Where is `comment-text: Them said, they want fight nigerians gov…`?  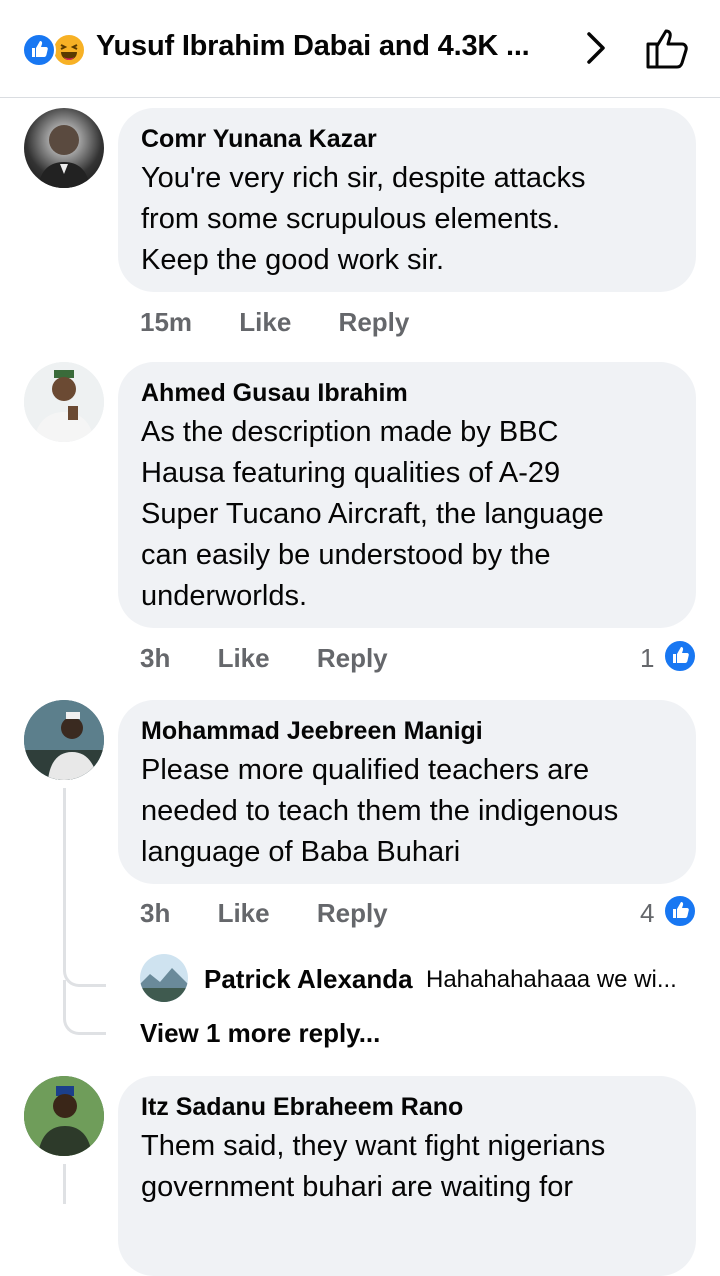
comment-text: Them said, they want fight nigerians gov… is located at coordinates (406, 1167).